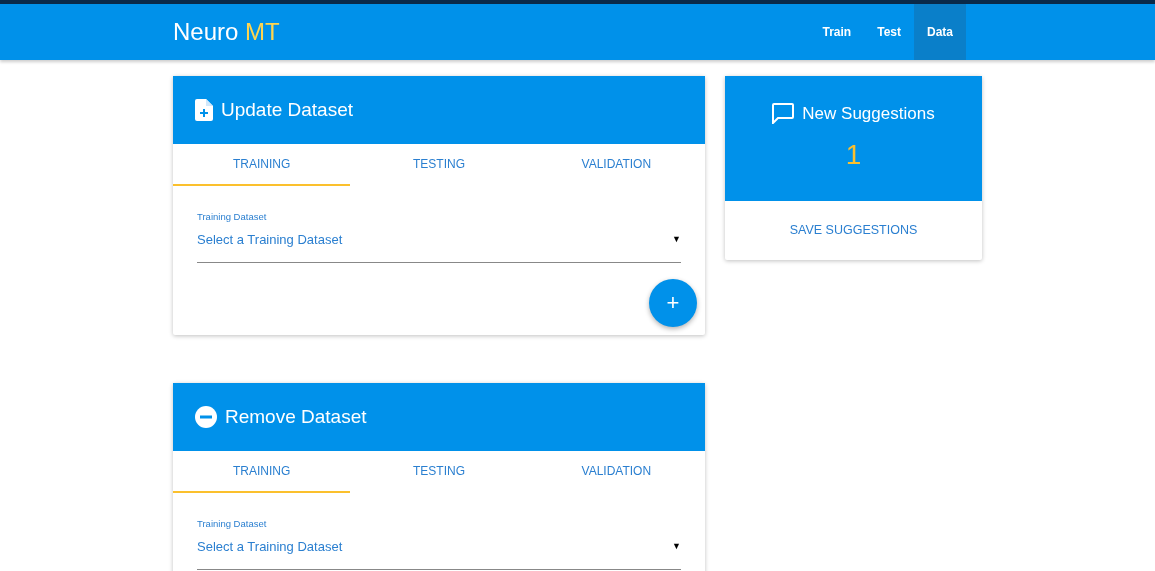 The image size is (1155, 571). Describe the element at coordinates (853, 230) in the screenshot. I see `save-suggestions-button: SAVE SUGGESTIONS` at that location.